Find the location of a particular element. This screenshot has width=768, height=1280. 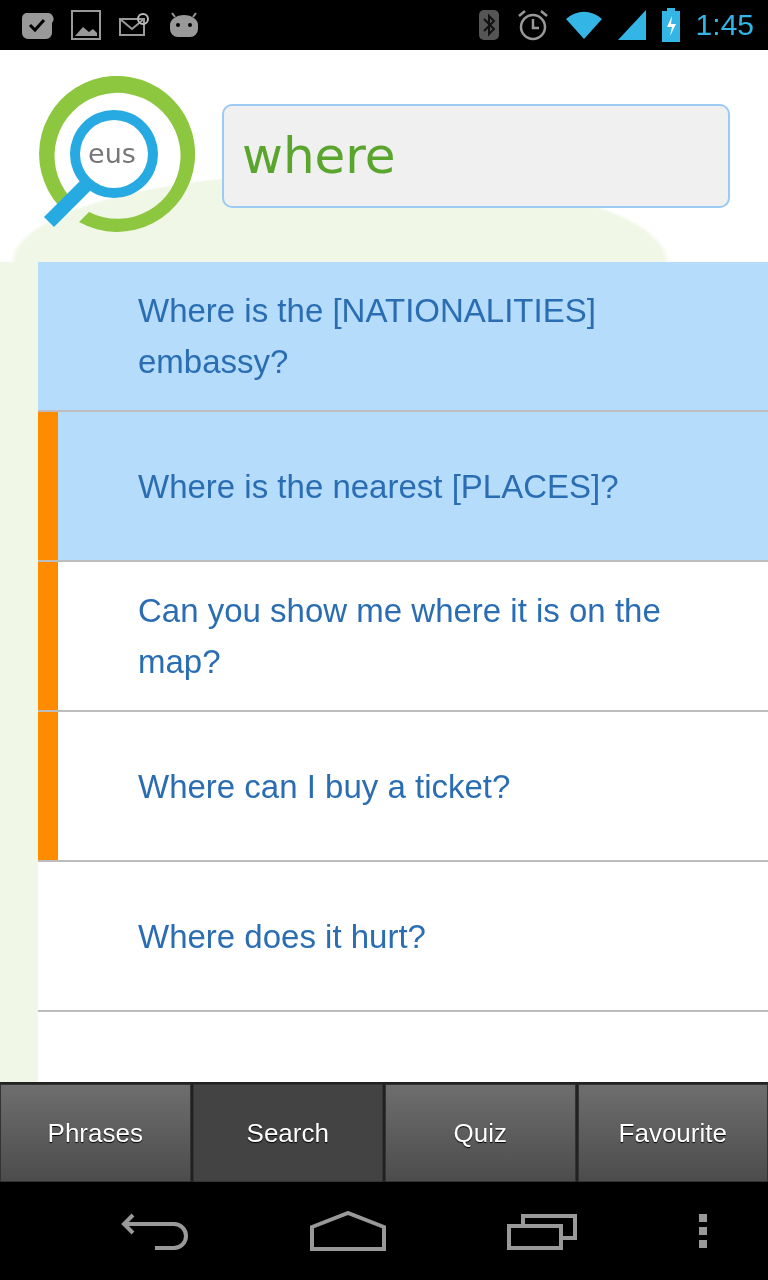

result-row: Where is the [NATIONALITIES] embassy? is located at coordinates (403, 337).